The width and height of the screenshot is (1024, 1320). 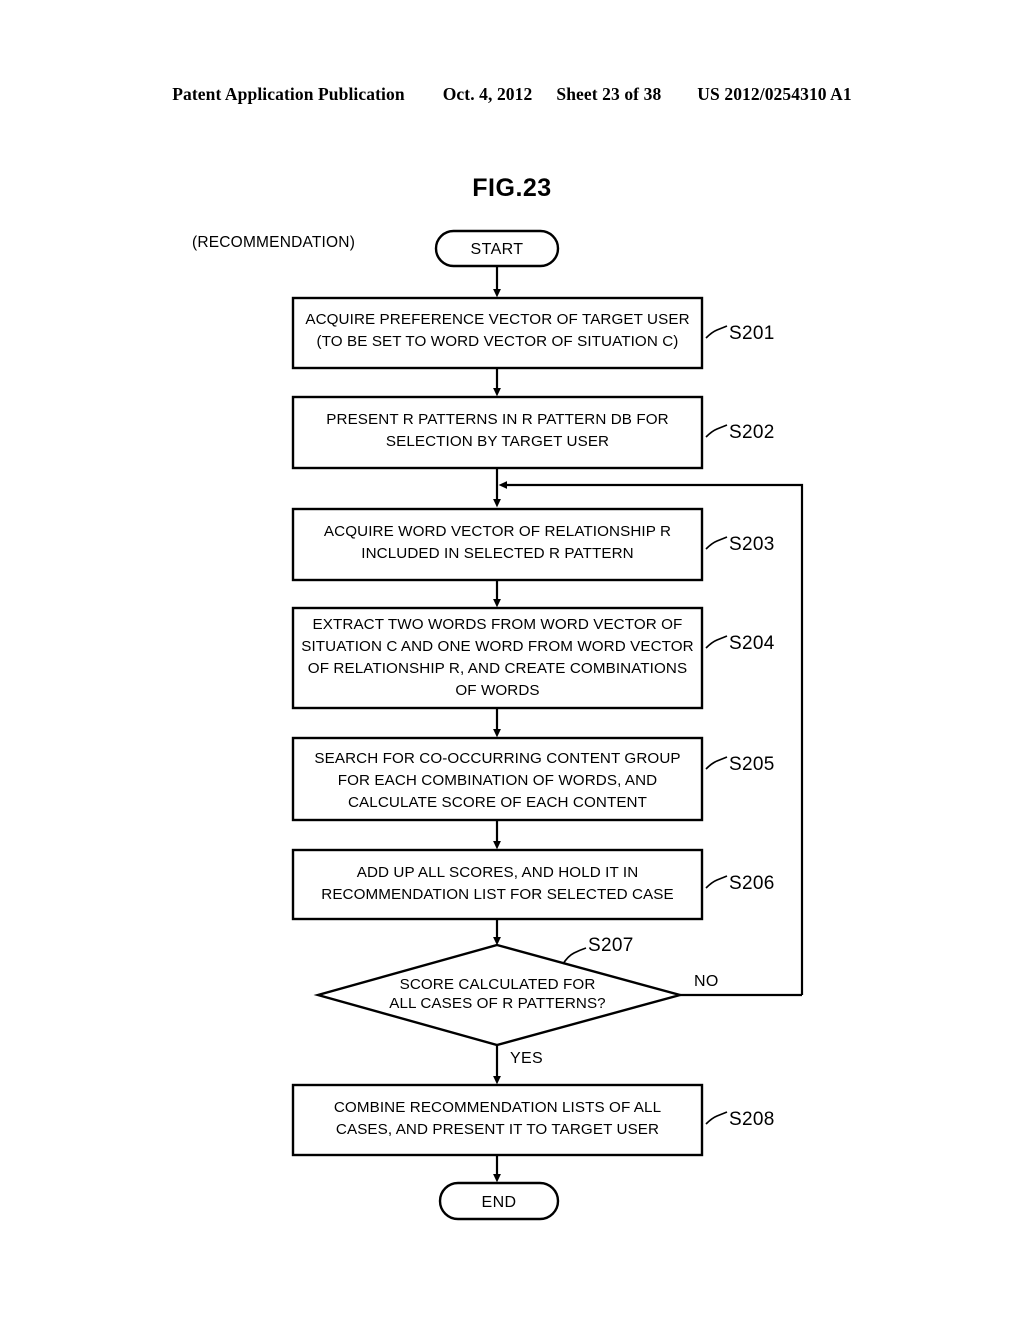 I want to click on s205-step-label: S205, so click(x=752, y=764).